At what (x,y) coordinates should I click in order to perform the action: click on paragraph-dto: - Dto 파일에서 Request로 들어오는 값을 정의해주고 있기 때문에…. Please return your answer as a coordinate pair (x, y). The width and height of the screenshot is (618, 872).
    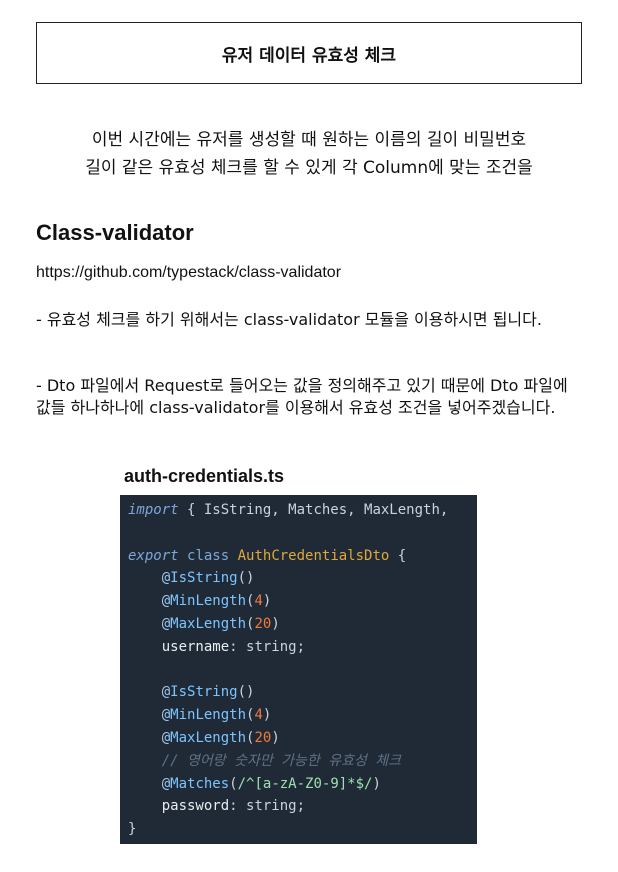
    Looking at the image, I should click on (302, 396).